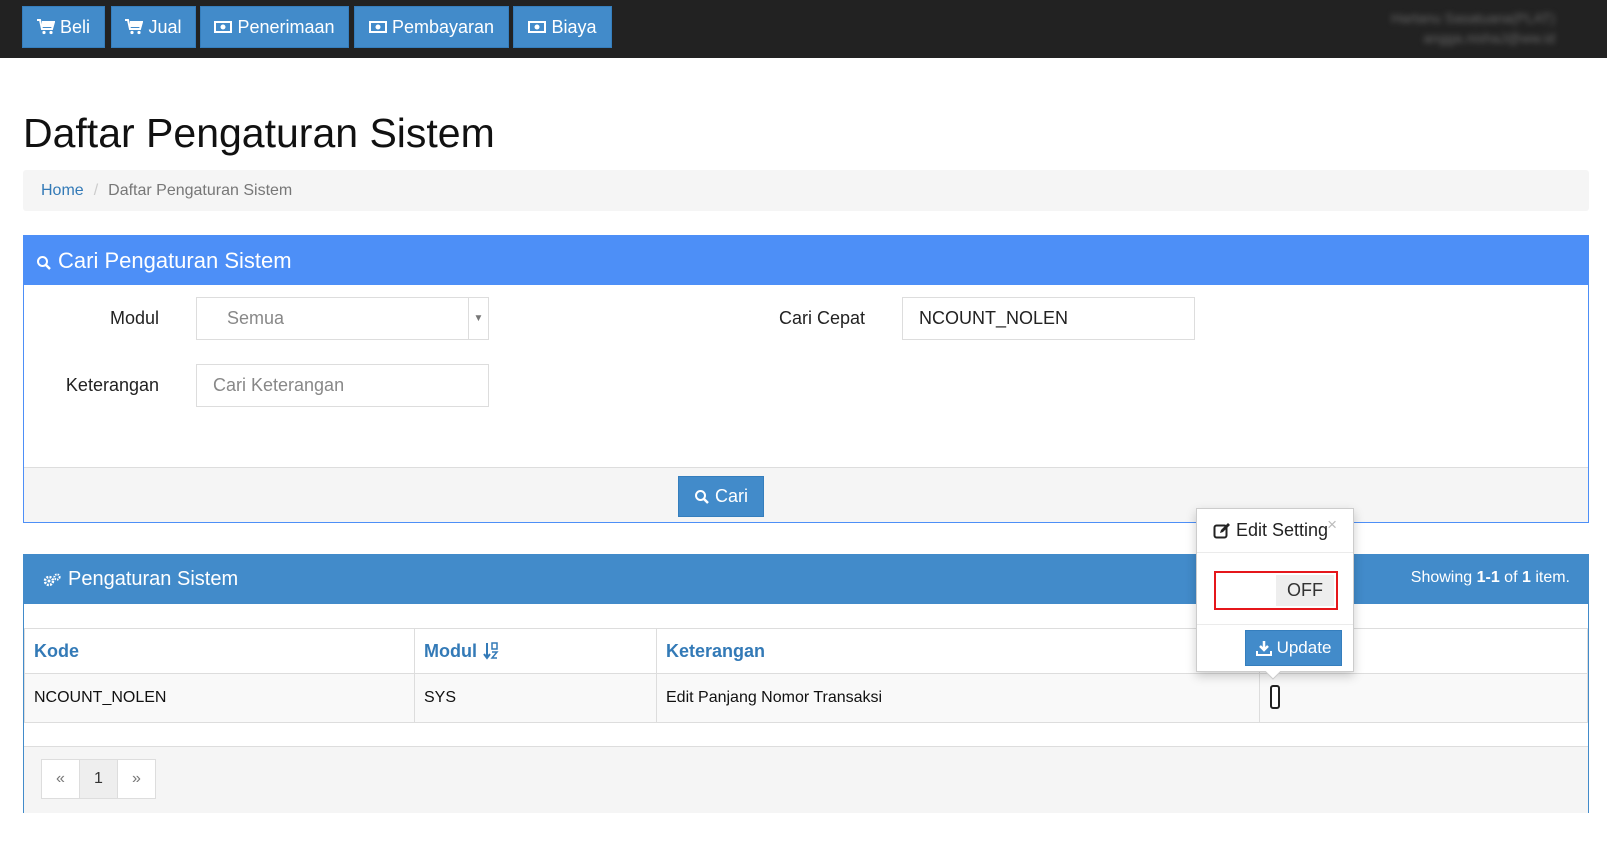  I want to click on cari-cepat-input, so click(1048, 318).